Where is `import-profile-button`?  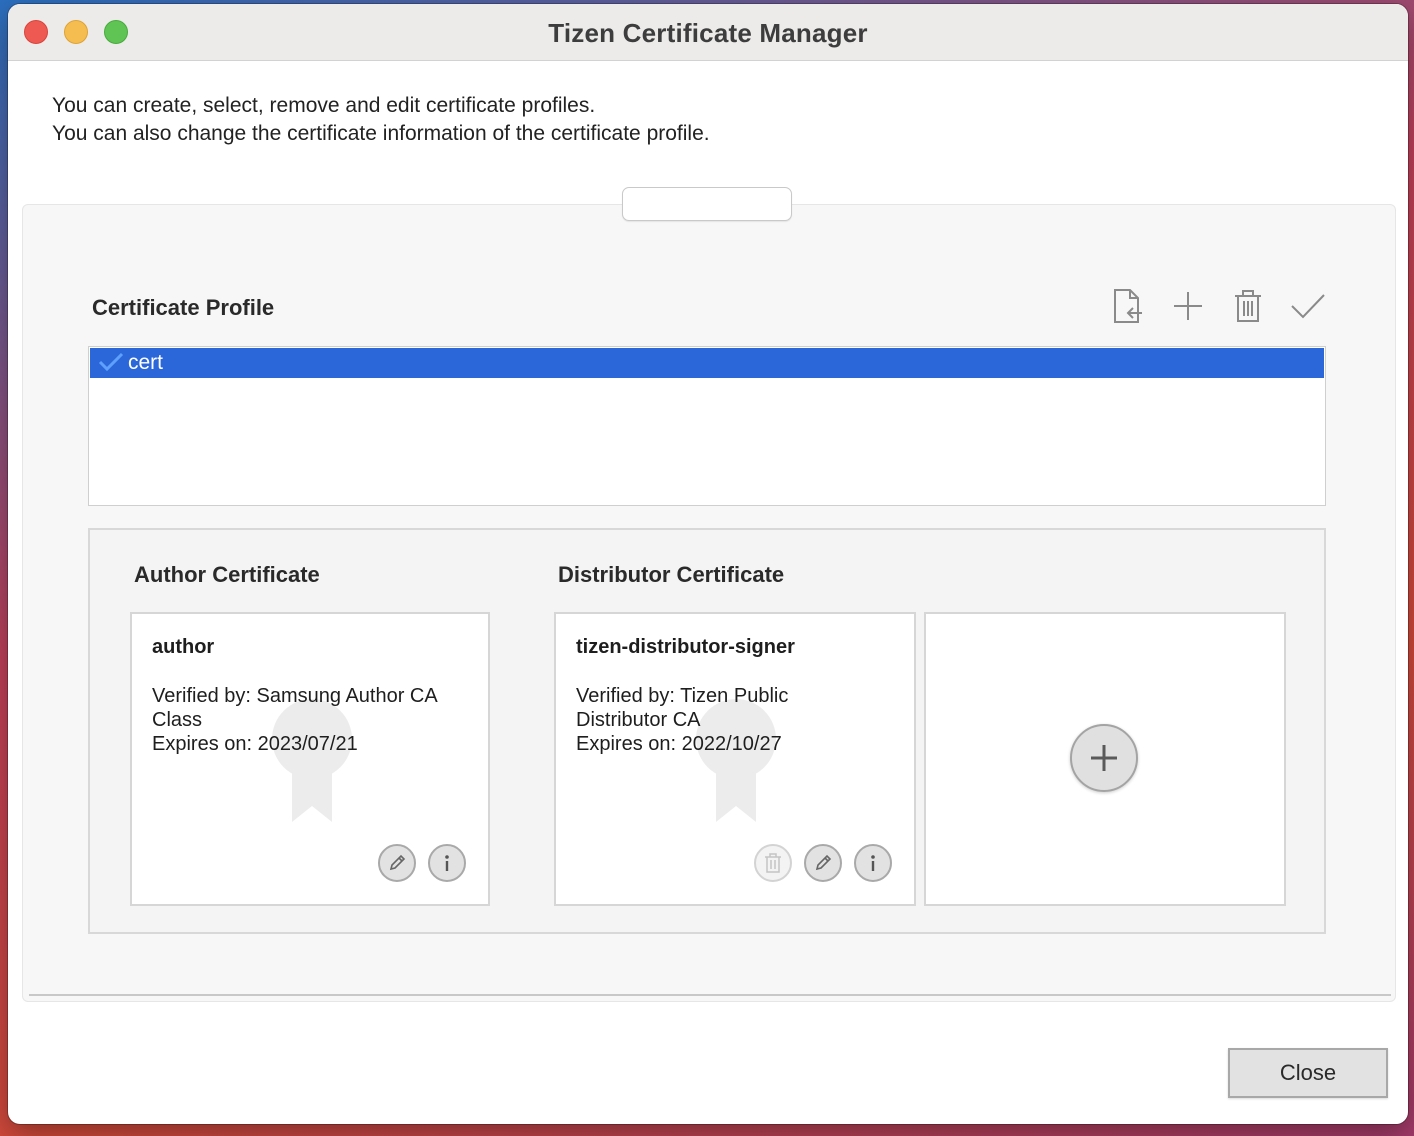
import-profile-button is located at coordinates (1128, 306).